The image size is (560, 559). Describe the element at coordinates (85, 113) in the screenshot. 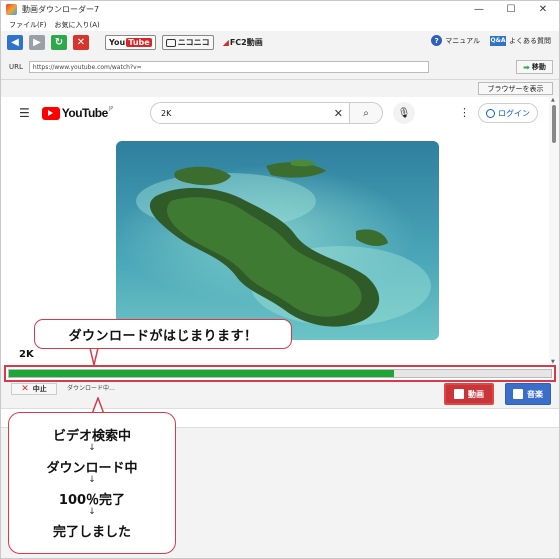

I see `youtube-logo-text: YouTube` at that location.